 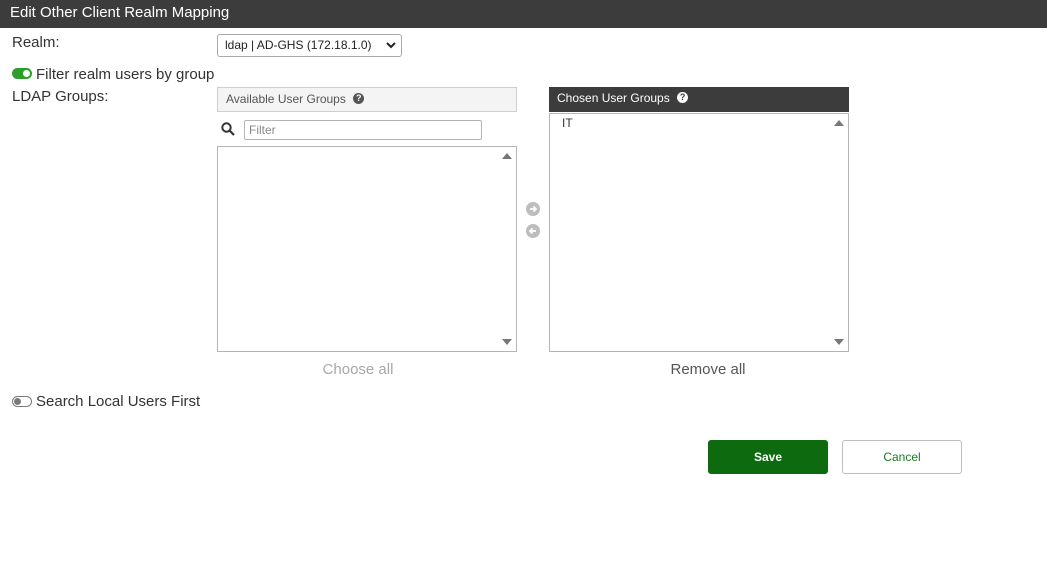 What do you see at coordinates (367, 99) in the screenshot?
I see `available-groups-header: Available User Groups ?` at bounding box center [367, 99].